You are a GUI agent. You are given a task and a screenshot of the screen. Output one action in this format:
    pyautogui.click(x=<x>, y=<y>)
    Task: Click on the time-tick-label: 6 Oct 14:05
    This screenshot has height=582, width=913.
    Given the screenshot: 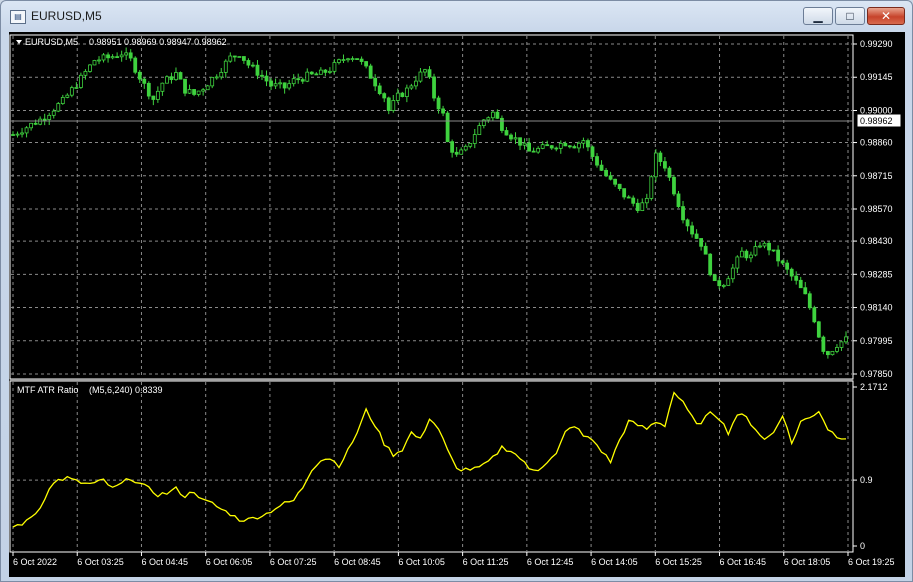 What is the action you would take?
    pyautogui.click(x=614, y=562)
    